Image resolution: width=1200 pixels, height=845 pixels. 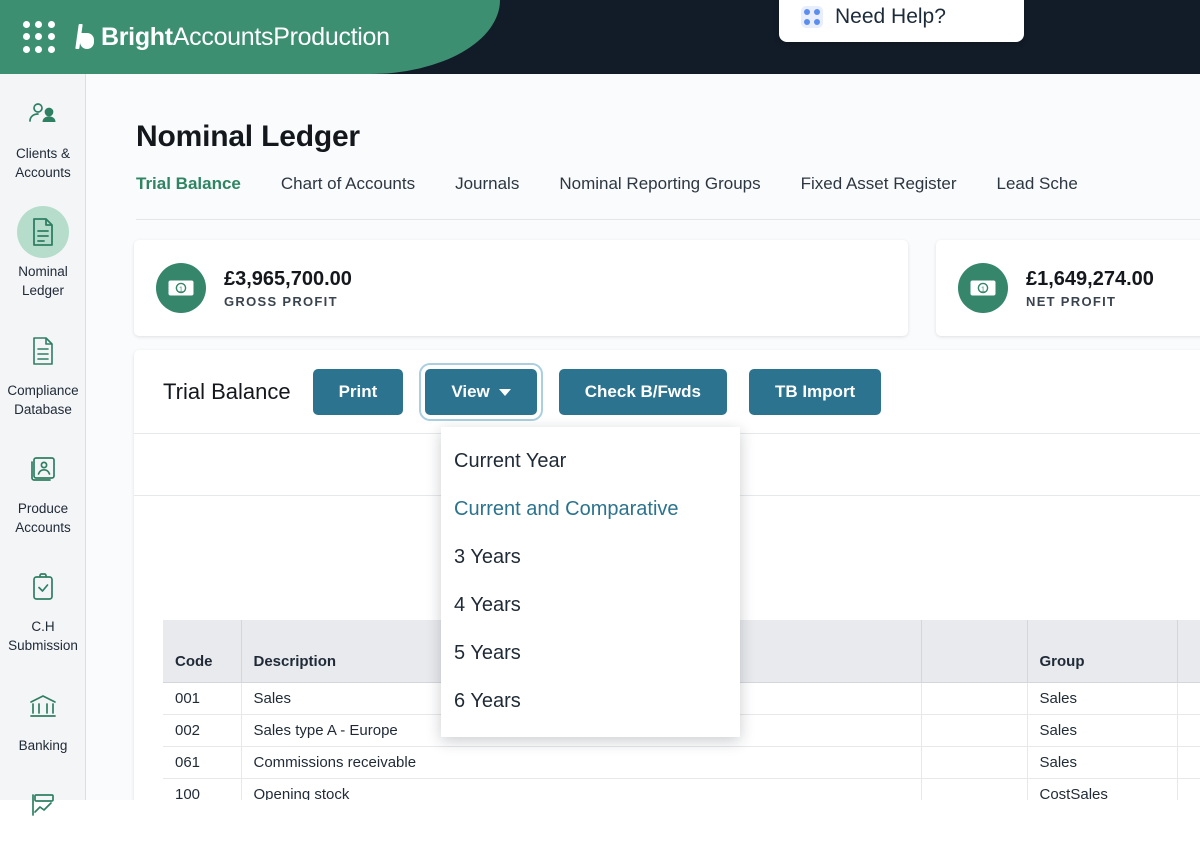 What do you see at coordinates (43, 232) in the screenshot?
I see `document-icon` at bounding box center [43, 232].